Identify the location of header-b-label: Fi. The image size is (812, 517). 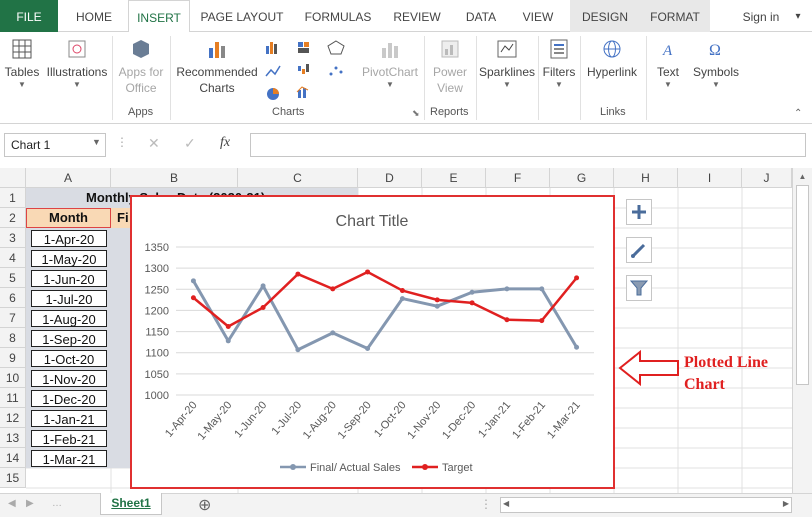
(123, 217).